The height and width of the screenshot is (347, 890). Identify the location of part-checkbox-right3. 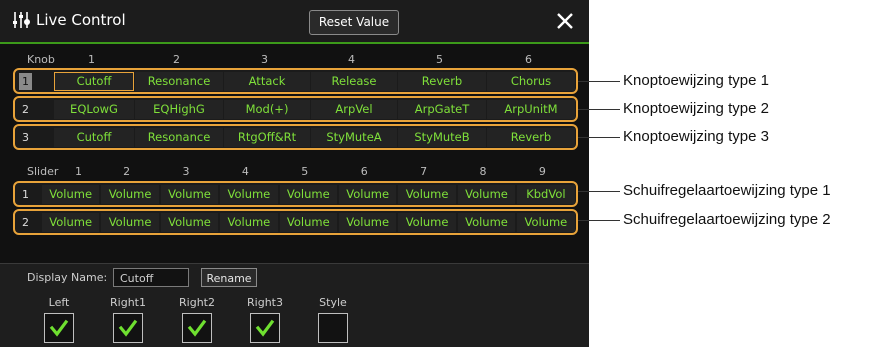
(265, 328).